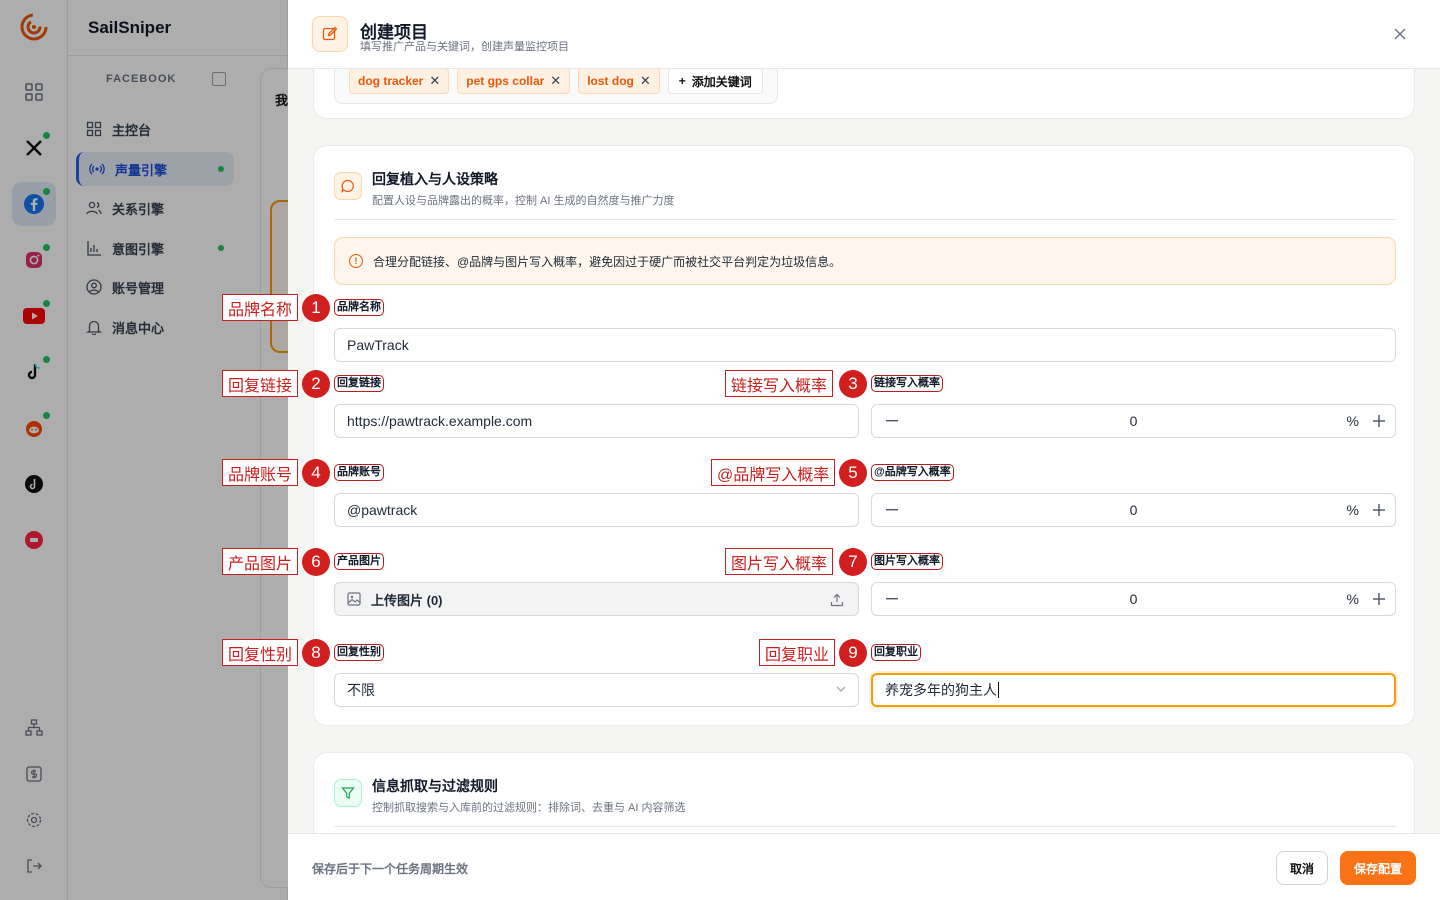 The height and width of the screenshot is (900, 1440). I want to click on drawer-header: 创建项目 填写推广产品与关键词，创建声量监控项目, so click(864, 34).